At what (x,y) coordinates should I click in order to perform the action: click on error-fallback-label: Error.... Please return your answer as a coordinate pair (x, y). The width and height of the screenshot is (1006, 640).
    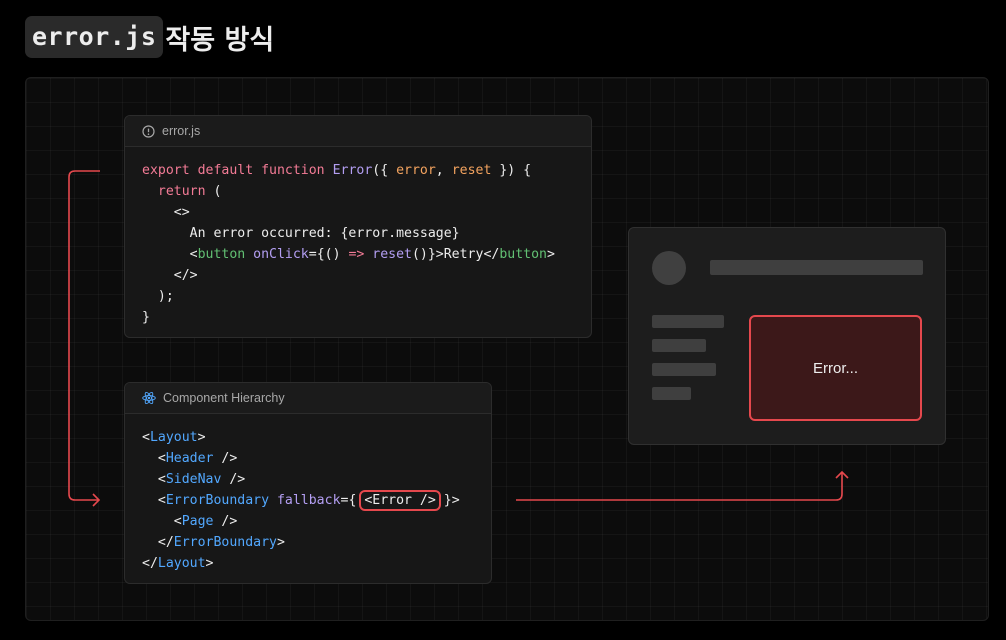
    Looking at the image, I should click on (835, 368).